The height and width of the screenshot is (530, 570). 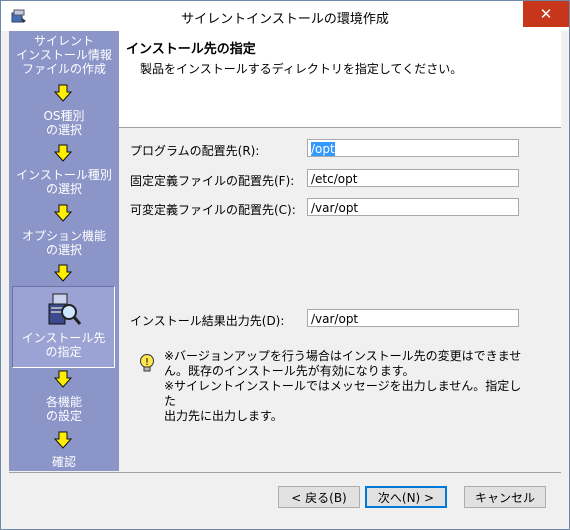 I want to click on step-install-destination-current: インストール先 の指定, so click(x=63, y=327).